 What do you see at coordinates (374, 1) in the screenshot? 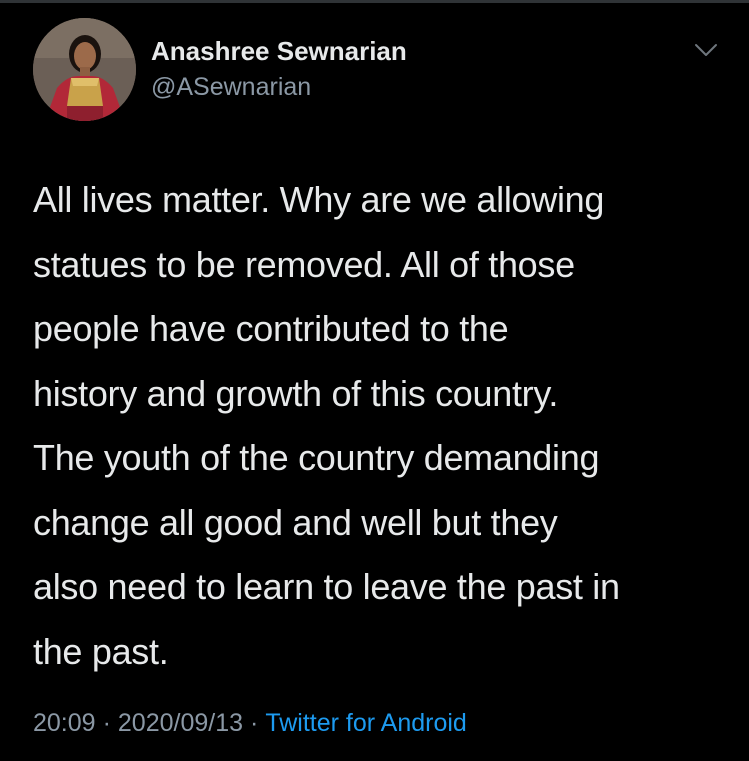
I see `top-divider` at bounding box center [374, 1].